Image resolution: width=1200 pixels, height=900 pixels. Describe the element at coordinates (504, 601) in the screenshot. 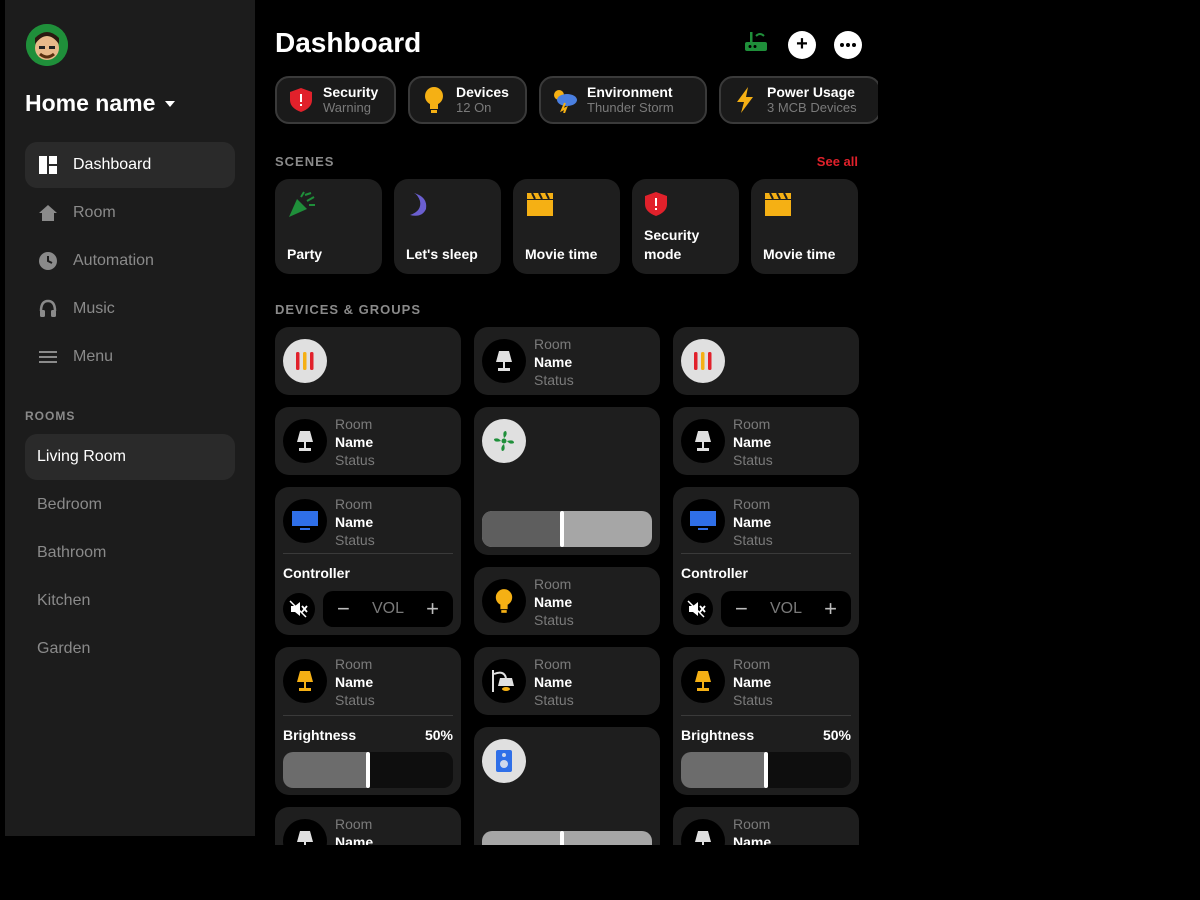

I see `bulb-icon` at that location.